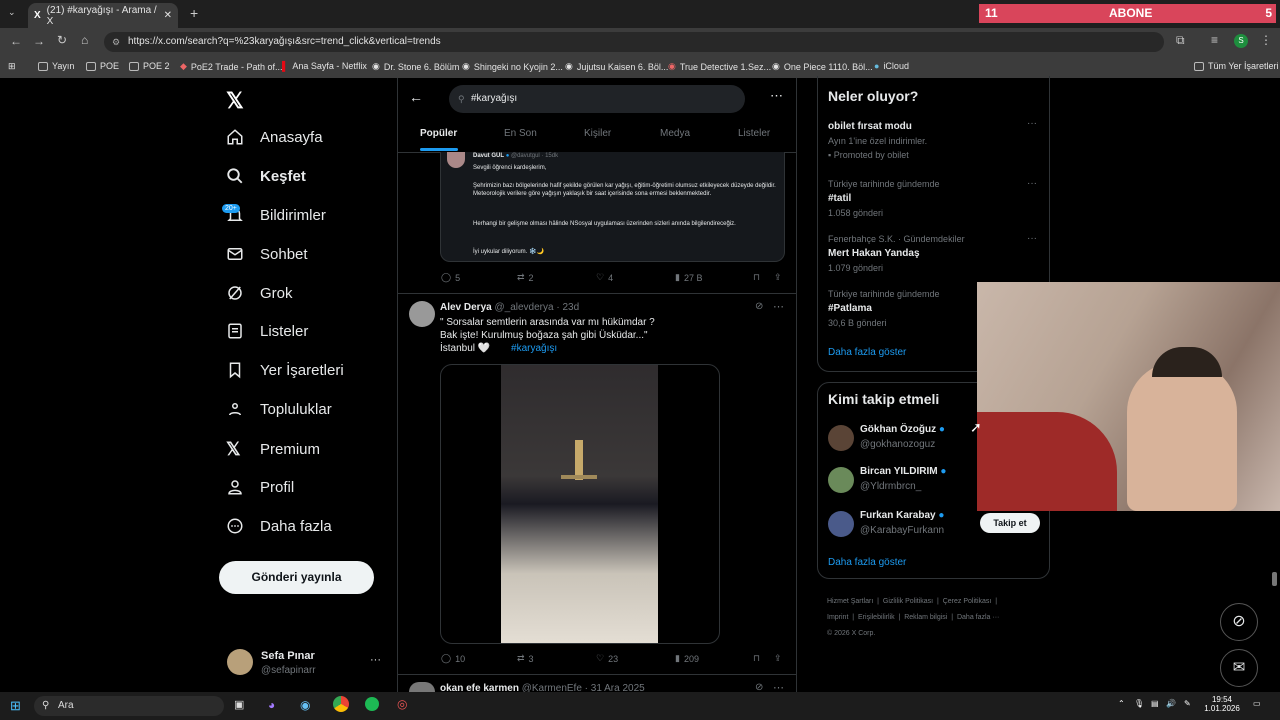  I want to click on tweet-media, so click(580, 504).